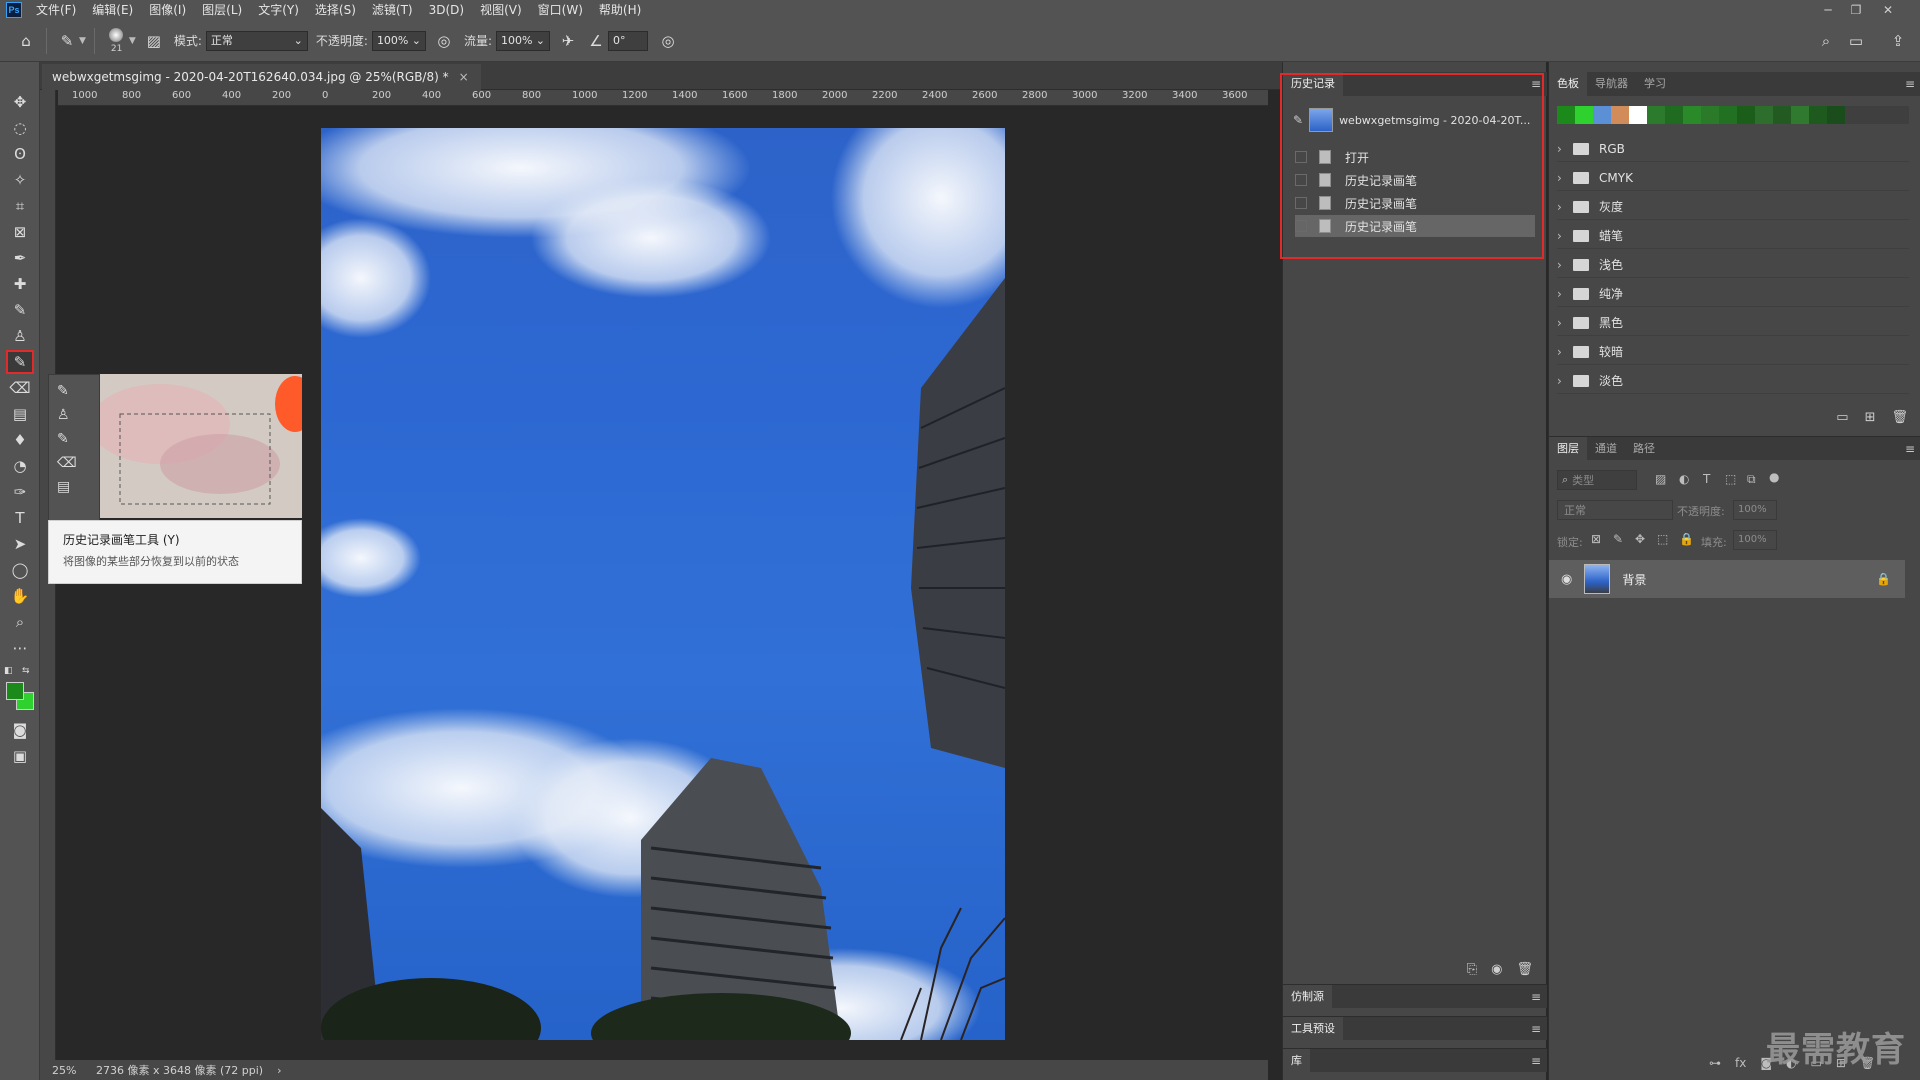 The height and width of the screenshot is (1080, 1920). Describe the element at coordinates (1774, 477) in the screenshot. I see `filter-toggle-icon: ●` at that location.